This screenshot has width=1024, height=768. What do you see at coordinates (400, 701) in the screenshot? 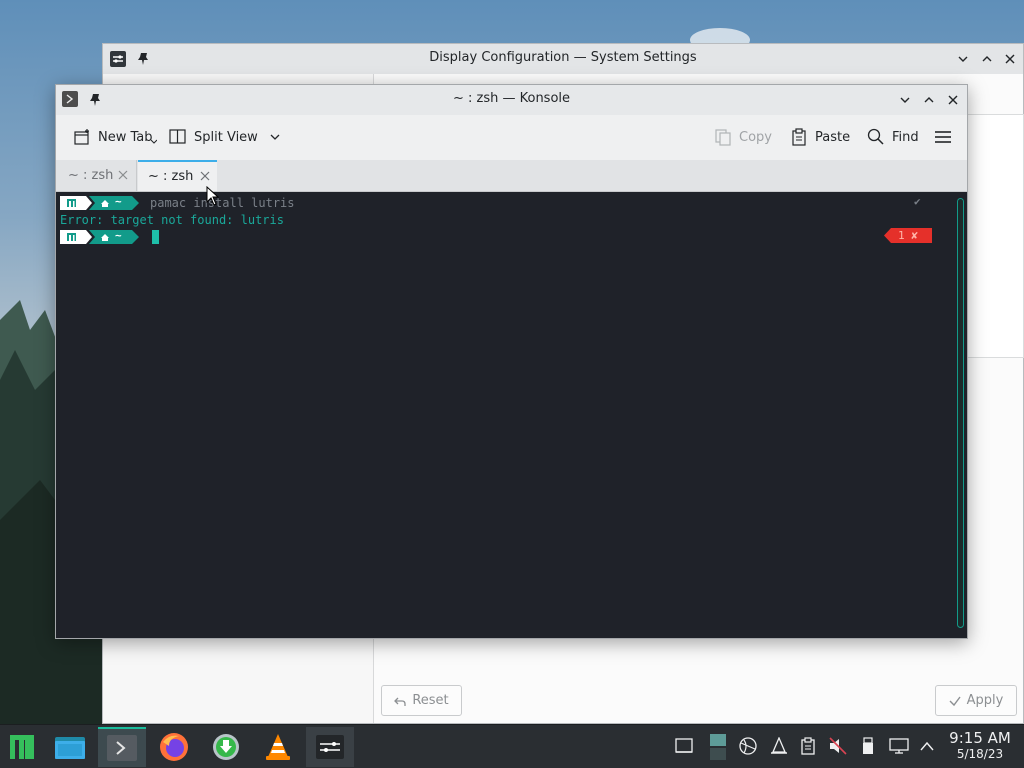
I see `undo-icon` at bounding box center [400, 701].